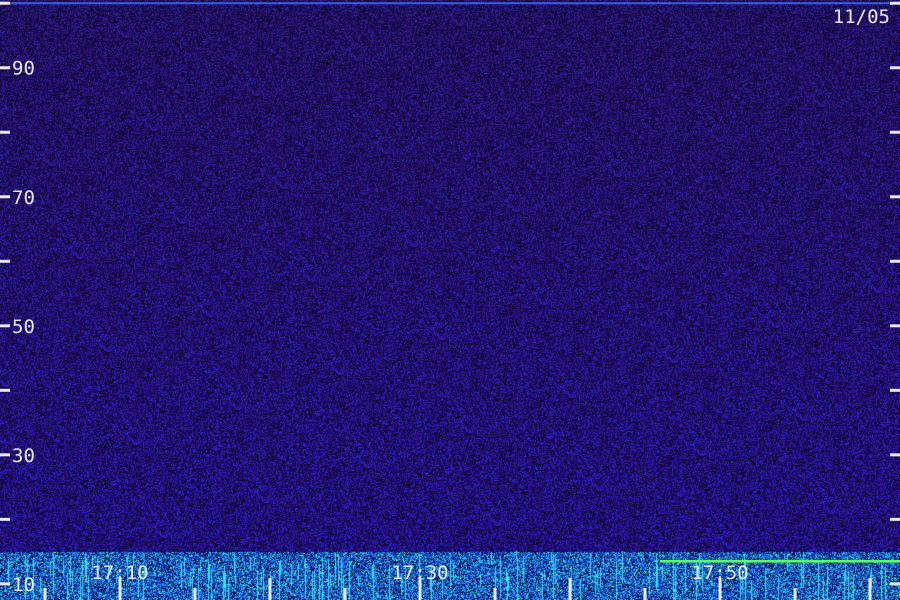  What do you see at coordinates (23, 327) in the screenshot?
I see `y-tick-label-50: 50` at bounding box center [23, 327].